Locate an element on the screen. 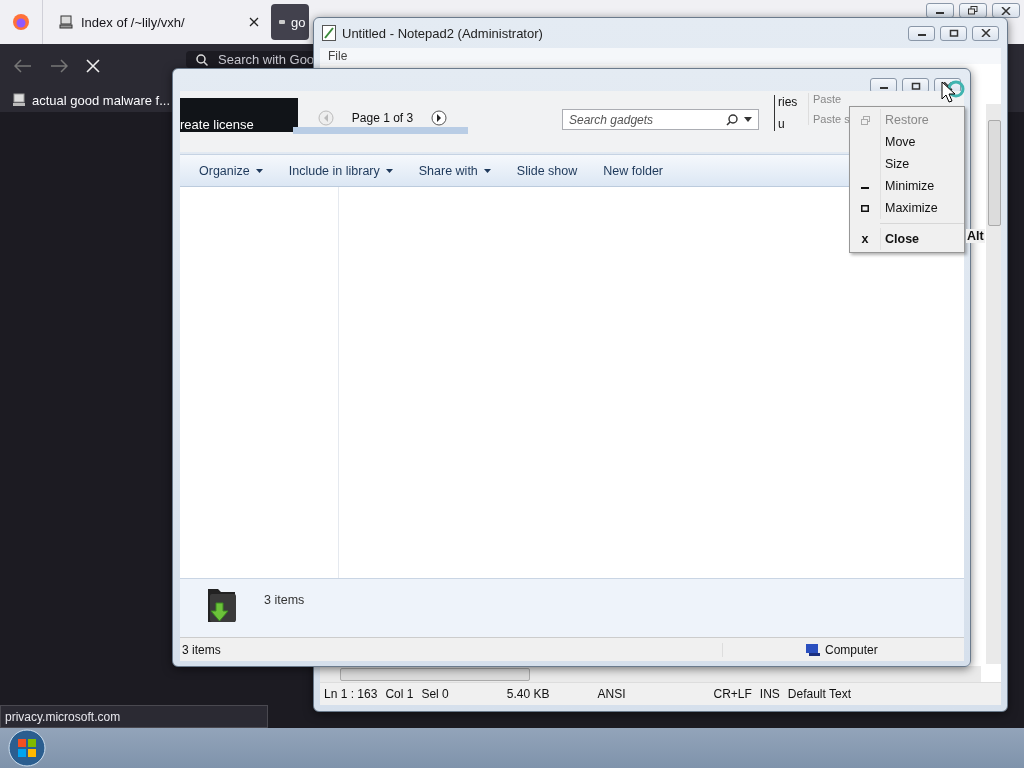  toolbar-button: New folder is located at coordinates (633, 170).